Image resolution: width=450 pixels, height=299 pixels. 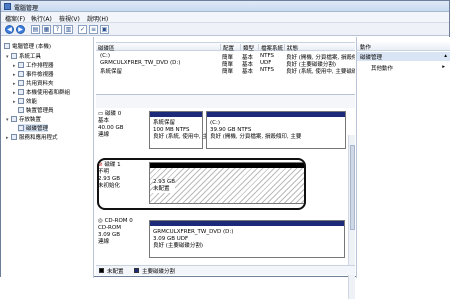 What do you see at coordinates (82, 29) in the screenshot?
I see `check-icon: ✓` at bounding box center [82, 29].